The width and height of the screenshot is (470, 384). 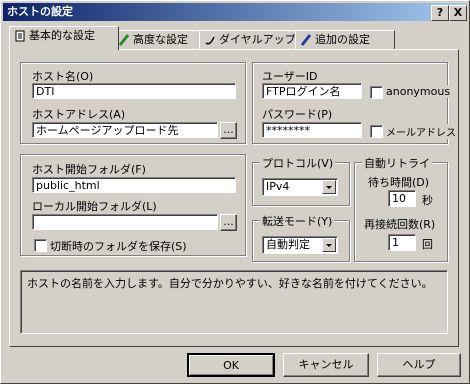 What do you see at coordinates (40, 11) in the screenshot?
I see `window-title: ホストの設定` at bounding box center [40, 11].